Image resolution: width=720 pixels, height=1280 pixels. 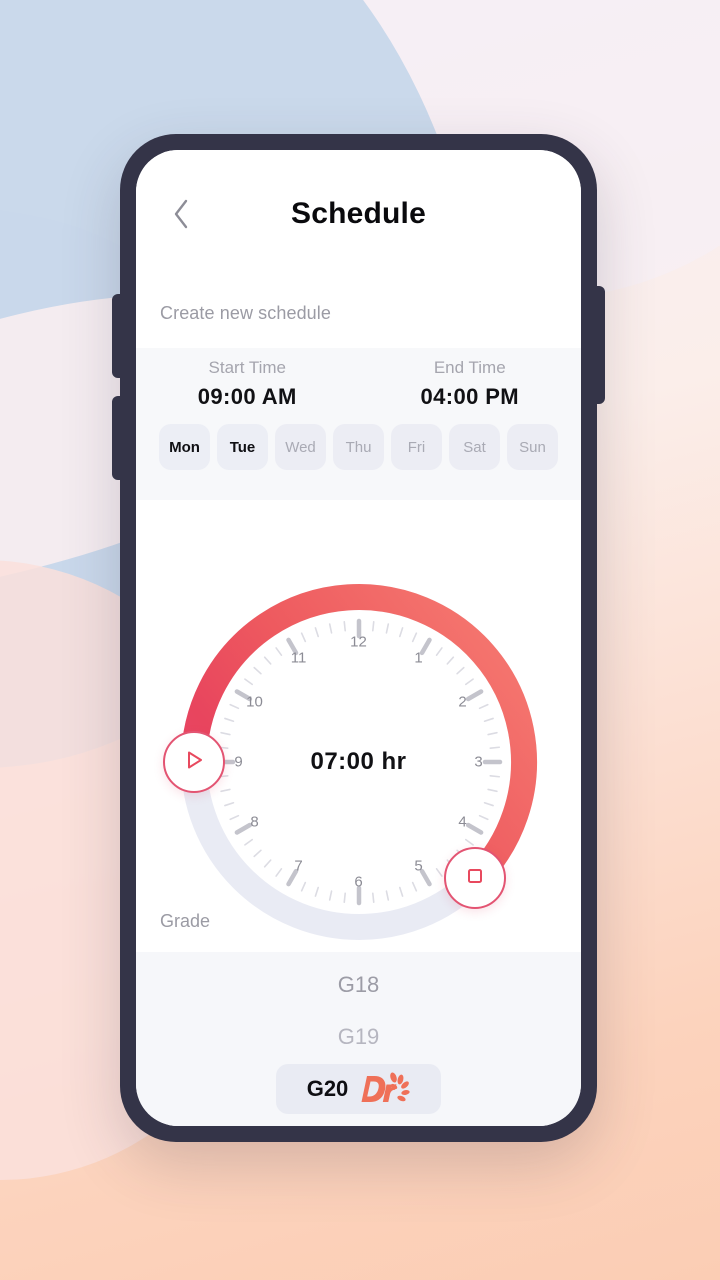 I want to click on day-chip-tue: Tue, so click(x=242, y=447).